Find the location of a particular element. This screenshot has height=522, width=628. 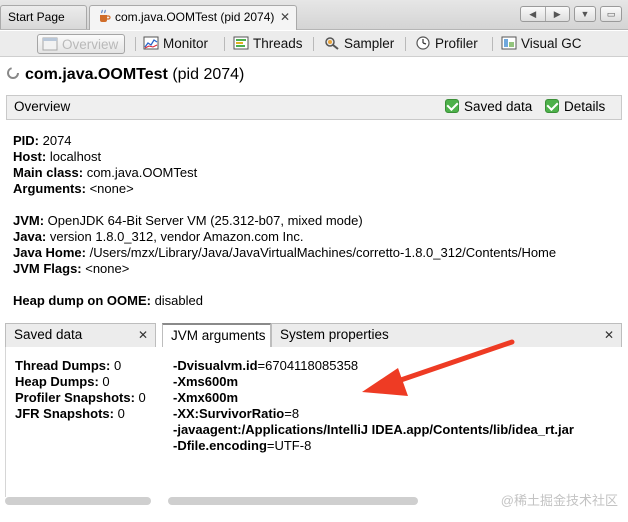

overview-title: Overview is located at coordinates (42, 106).